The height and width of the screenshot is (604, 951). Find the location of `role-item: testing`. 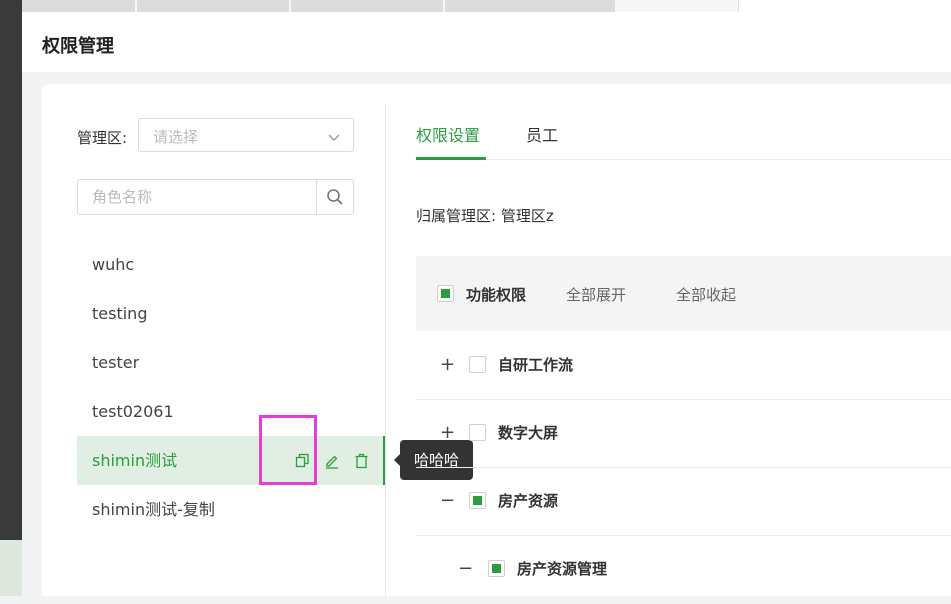

role-item: testing is located at coordinates (231, 313).